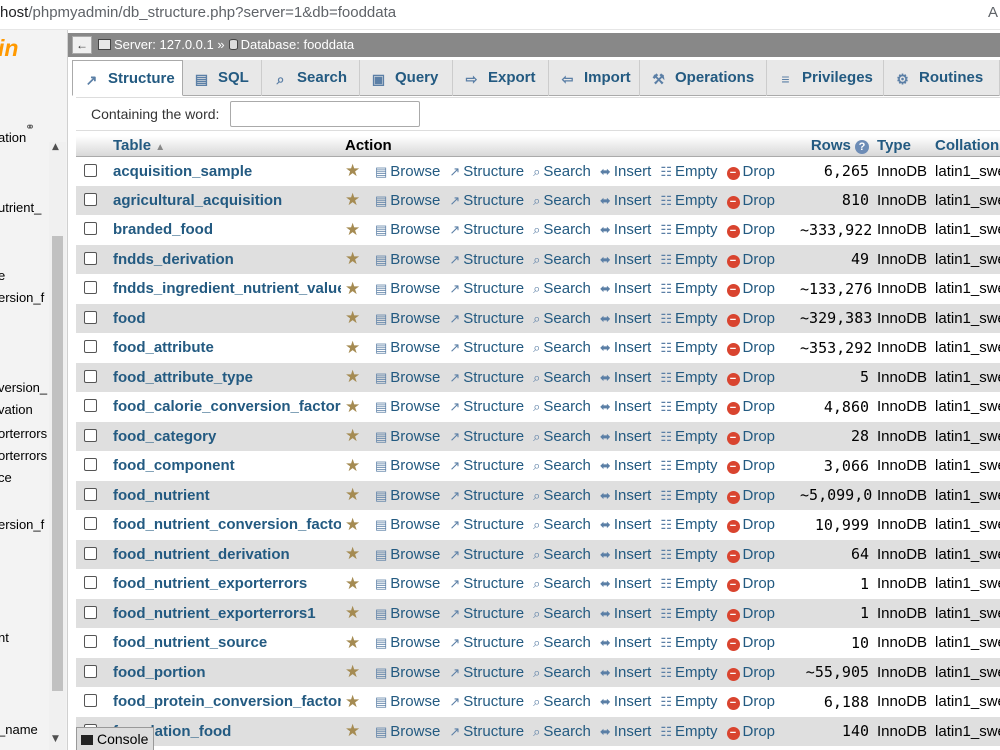  I want to click on breadcrumb-database: Database: fooddata, so click(297, 44).